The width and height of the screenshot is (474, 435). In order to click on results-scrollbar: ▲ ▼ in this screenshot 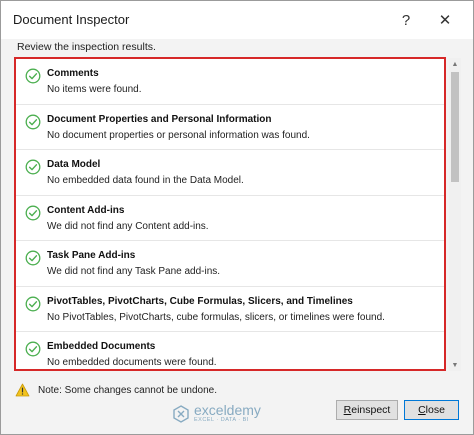, I will do `click(455, 214)`.